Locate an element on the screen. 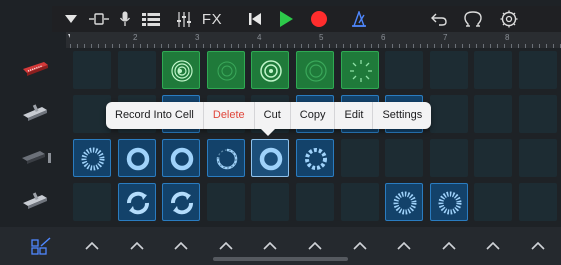 Image resolution: width=561 pixels, height=265 pixels. ruler-number: 3 is located at coordinates (197, 37).